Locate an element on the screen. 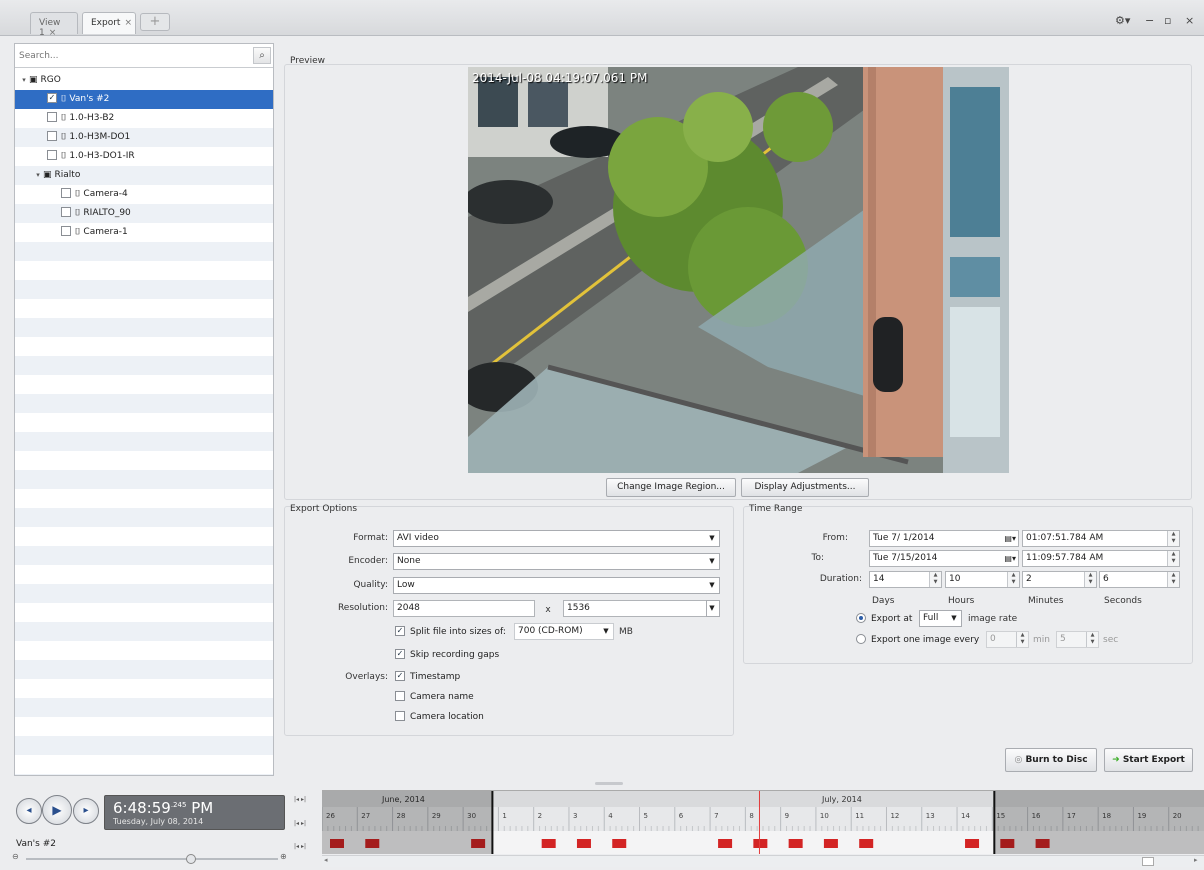 This screenshot has width=1204, height=870. resolution-height-input: 1536 is located at coordinates (635, 608).